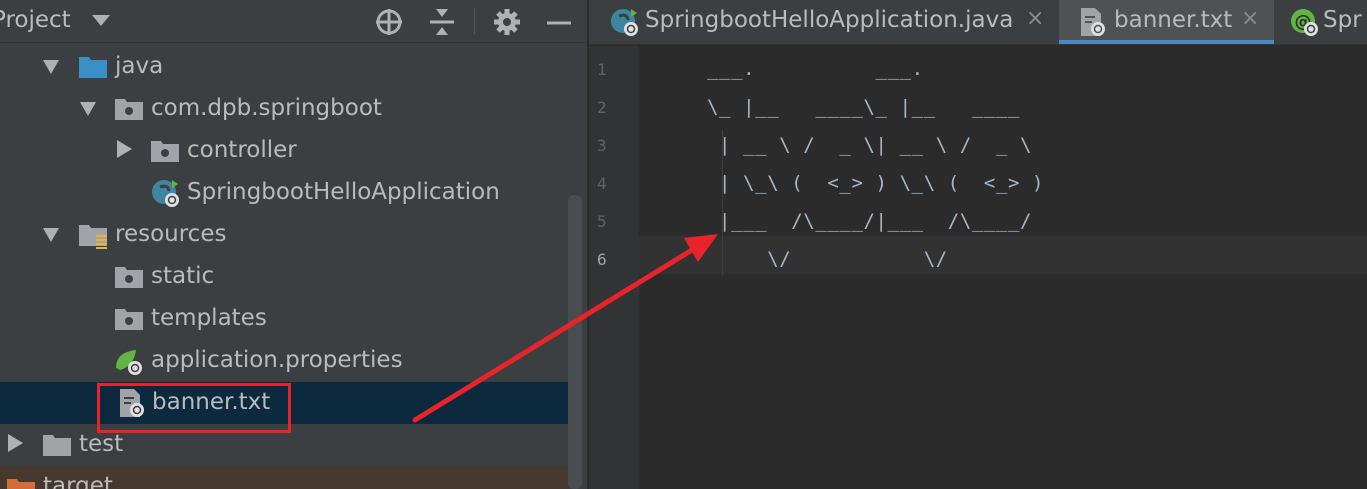 Image resolution: width=1367 pixels, height=489 pixels. What do you see at coordinates (284, 277) in the screenshot?
I see `tree-item-static: static` at bounding box center [284, 277].